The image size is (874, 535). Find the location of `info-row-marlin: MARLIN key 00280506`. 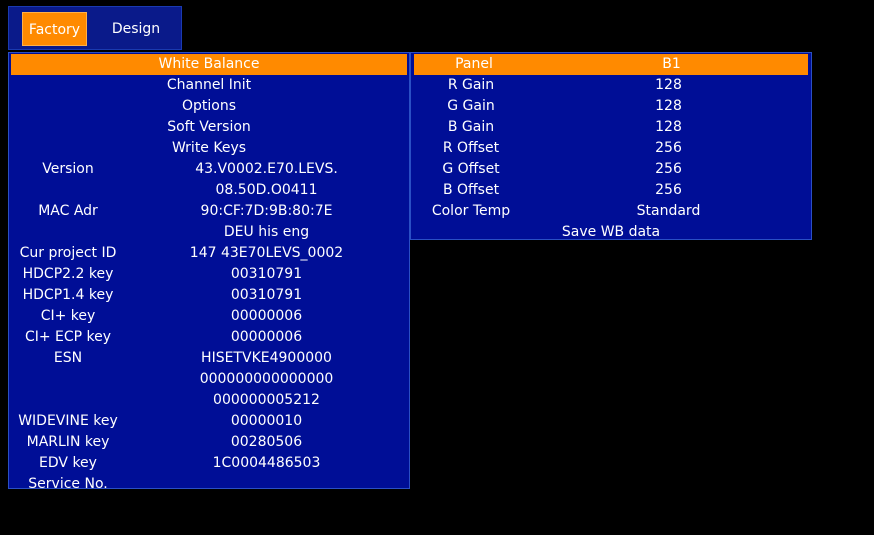

info-row-marlin: MARLIN key 00280506 is located at coordinates (209, 442).